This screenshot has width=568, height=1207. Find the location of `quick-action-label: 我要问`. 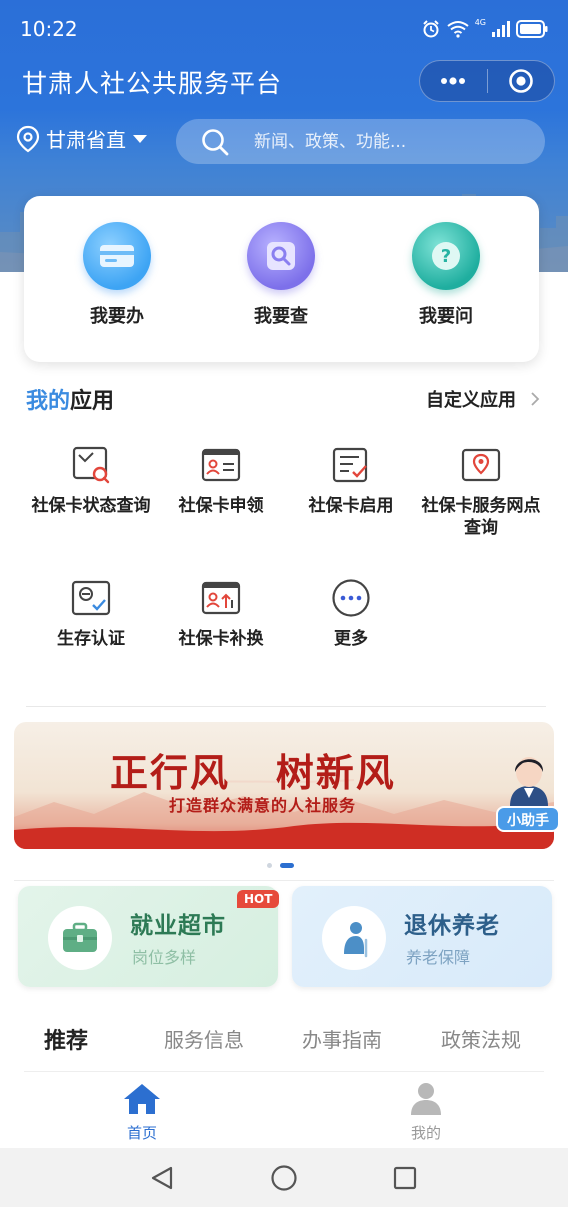

quick-action-label: 我要问 is located at coordinates (446, 316).